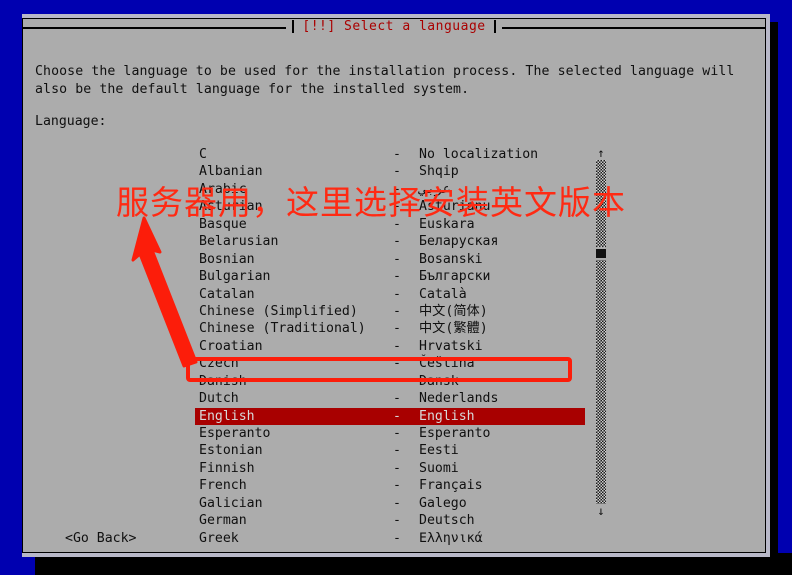 The width and height of the screenshot is (792, 575). Describe the element at coordinates (219, 399) in the screenshot. I see `language-name-english: Dutch` at that location.